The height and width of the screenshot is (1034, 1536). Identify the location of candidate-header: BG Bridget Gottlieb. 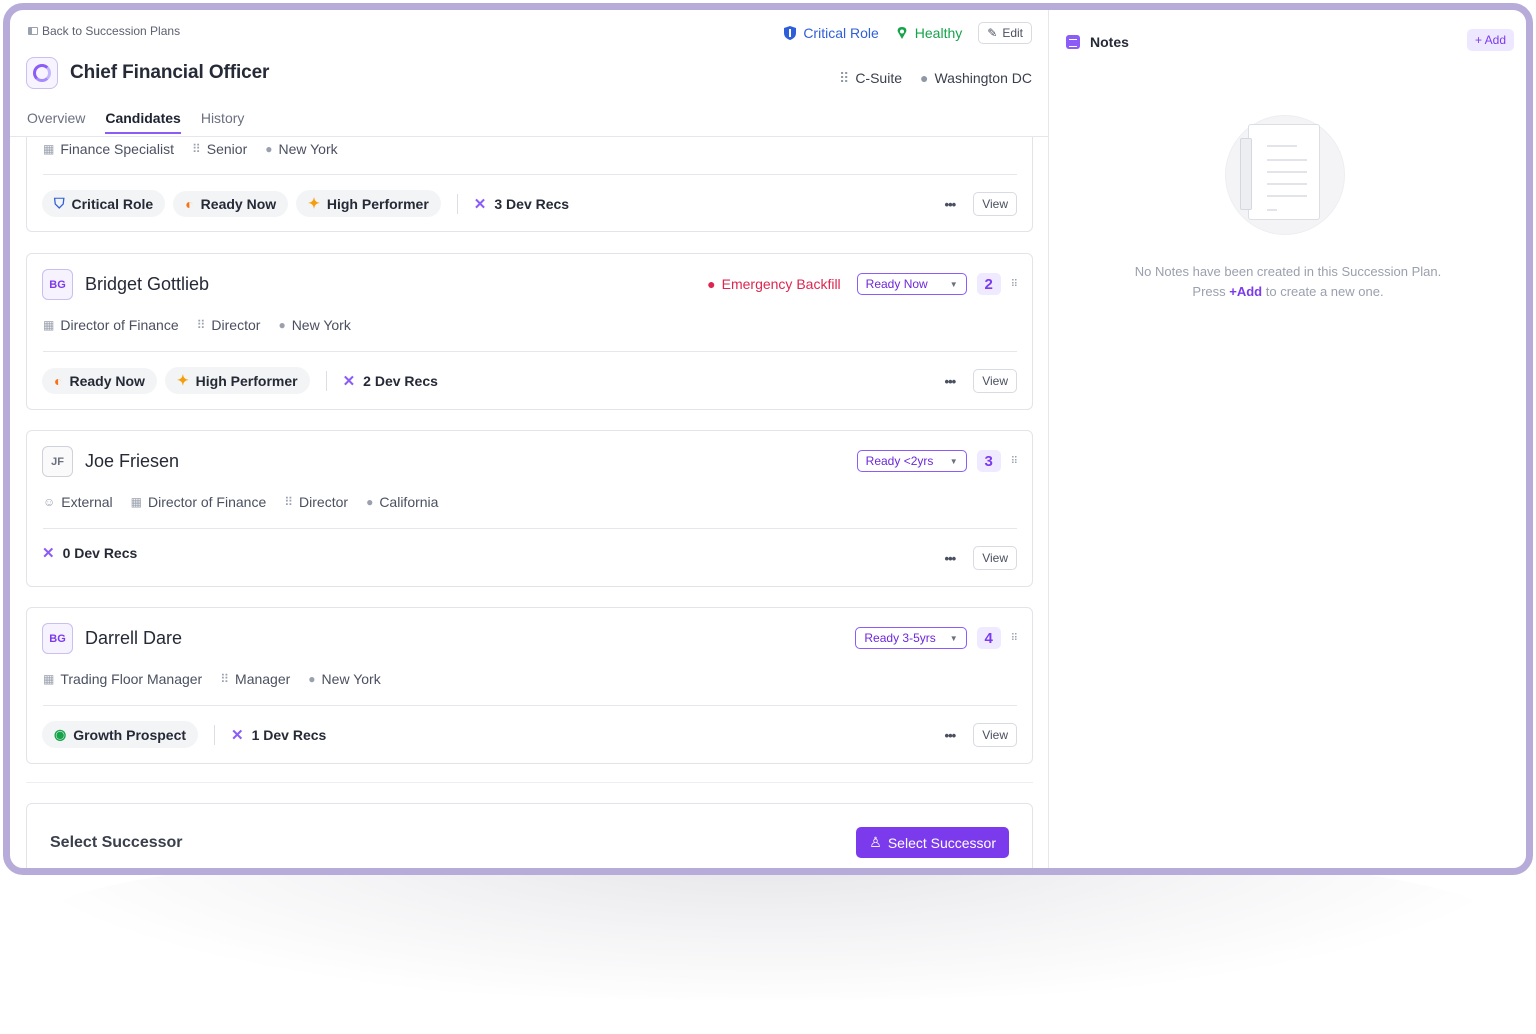
(125, 284).